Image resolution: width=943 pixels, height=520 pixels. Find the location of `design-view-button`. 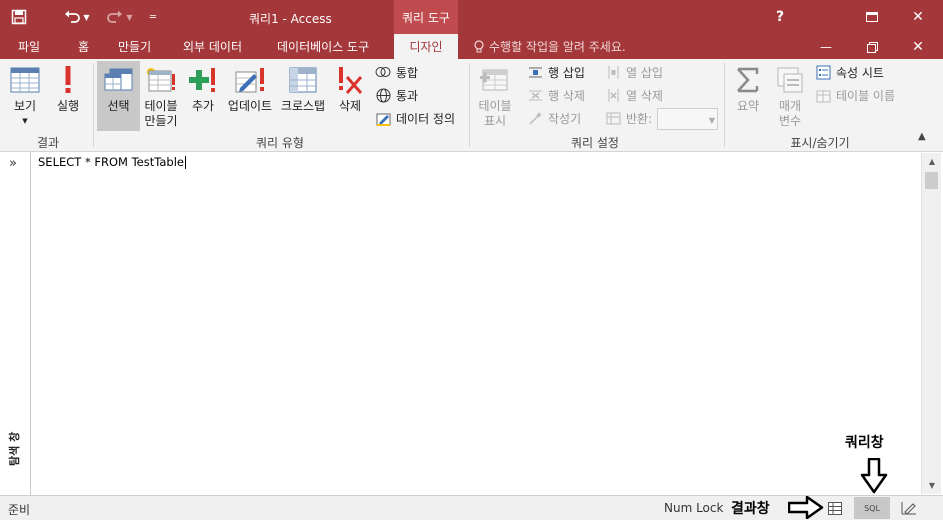

design-view-button is located at coordinates (909, 508).